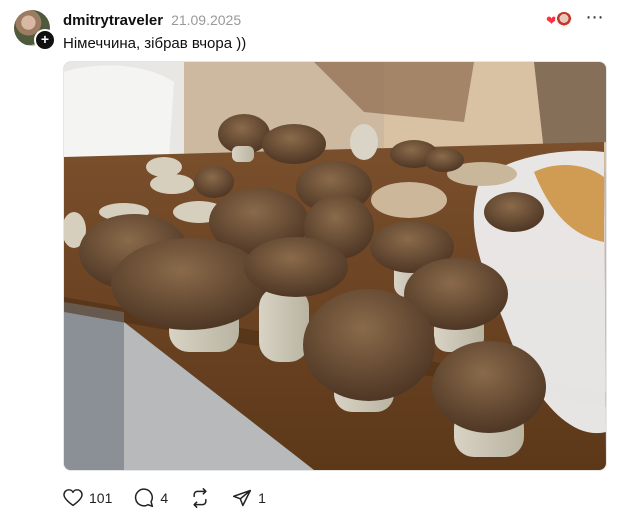  Describe the element at coordinates (101, 498) in the screenshot. I see `like-count: 101` at that location.